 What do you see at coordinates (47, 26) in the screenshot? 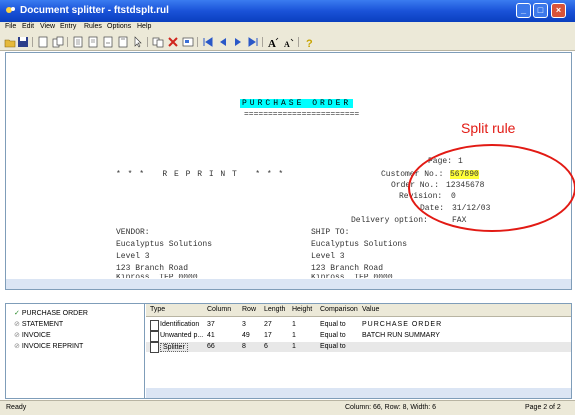
I see `menu-view: View` at bounding box center [47, 26].